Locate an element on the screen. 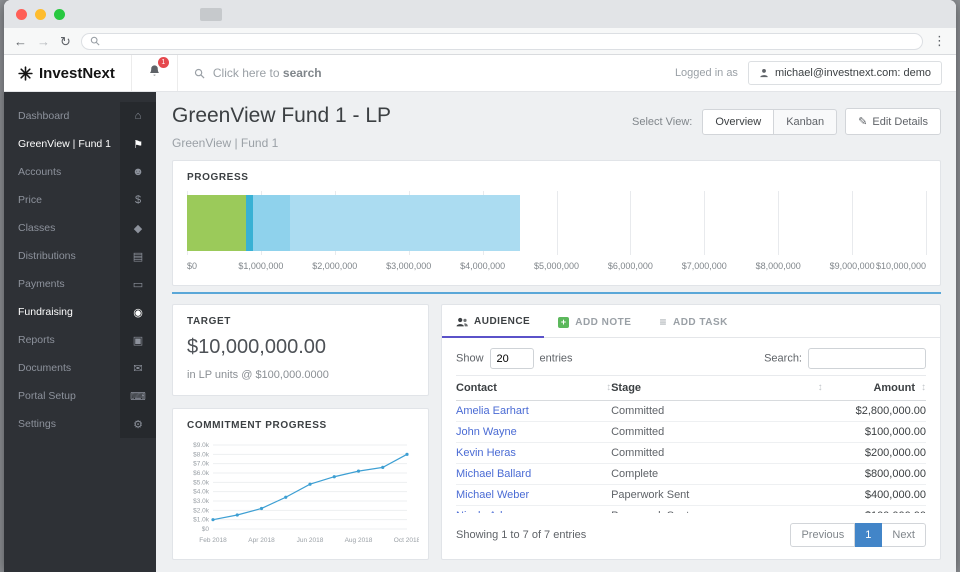 This screenshot has width=960, height=572. progress-axis-label: $5,000,000 is located at coordinates (556, 266).